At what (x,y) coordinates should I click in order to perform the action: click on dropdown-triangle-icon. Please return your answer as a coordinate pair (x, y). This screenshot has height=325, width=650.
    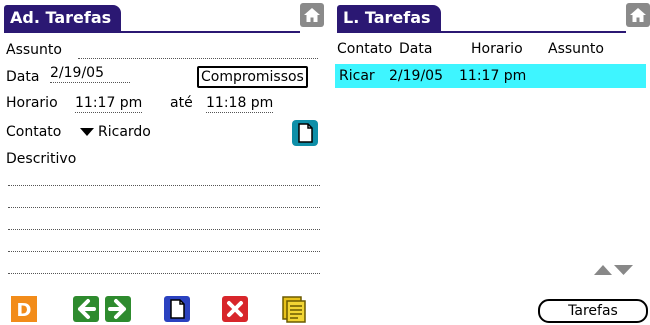
    Looking at the image, I should click on (87, 132).